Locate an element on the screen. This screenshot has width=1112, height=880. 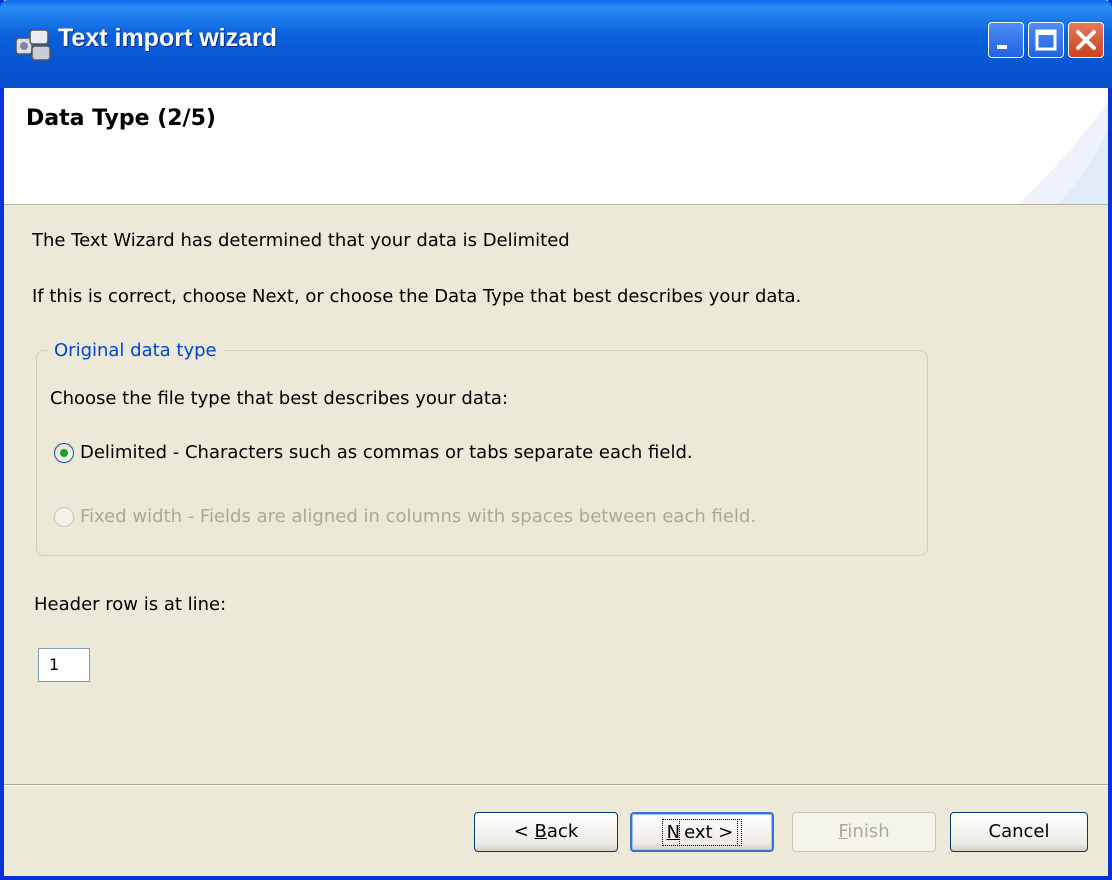
header-row-label: Header row is at line: is located at coordinates (130, 604).